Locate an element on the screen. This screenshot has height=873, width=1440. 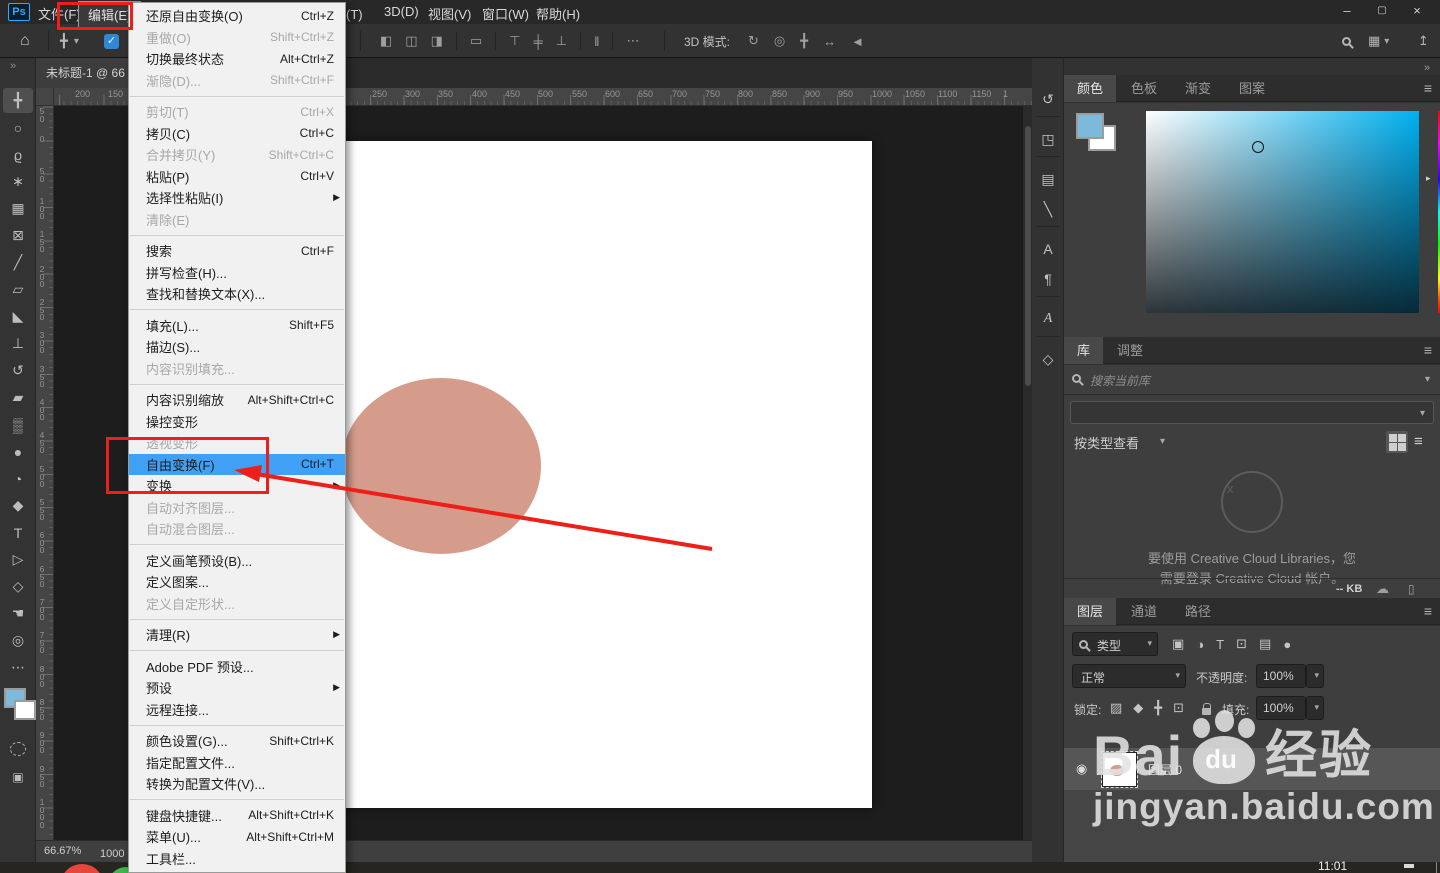
menu-item-9: 选择性粘贴(I) ▶ is located at coordinates (237, 198).